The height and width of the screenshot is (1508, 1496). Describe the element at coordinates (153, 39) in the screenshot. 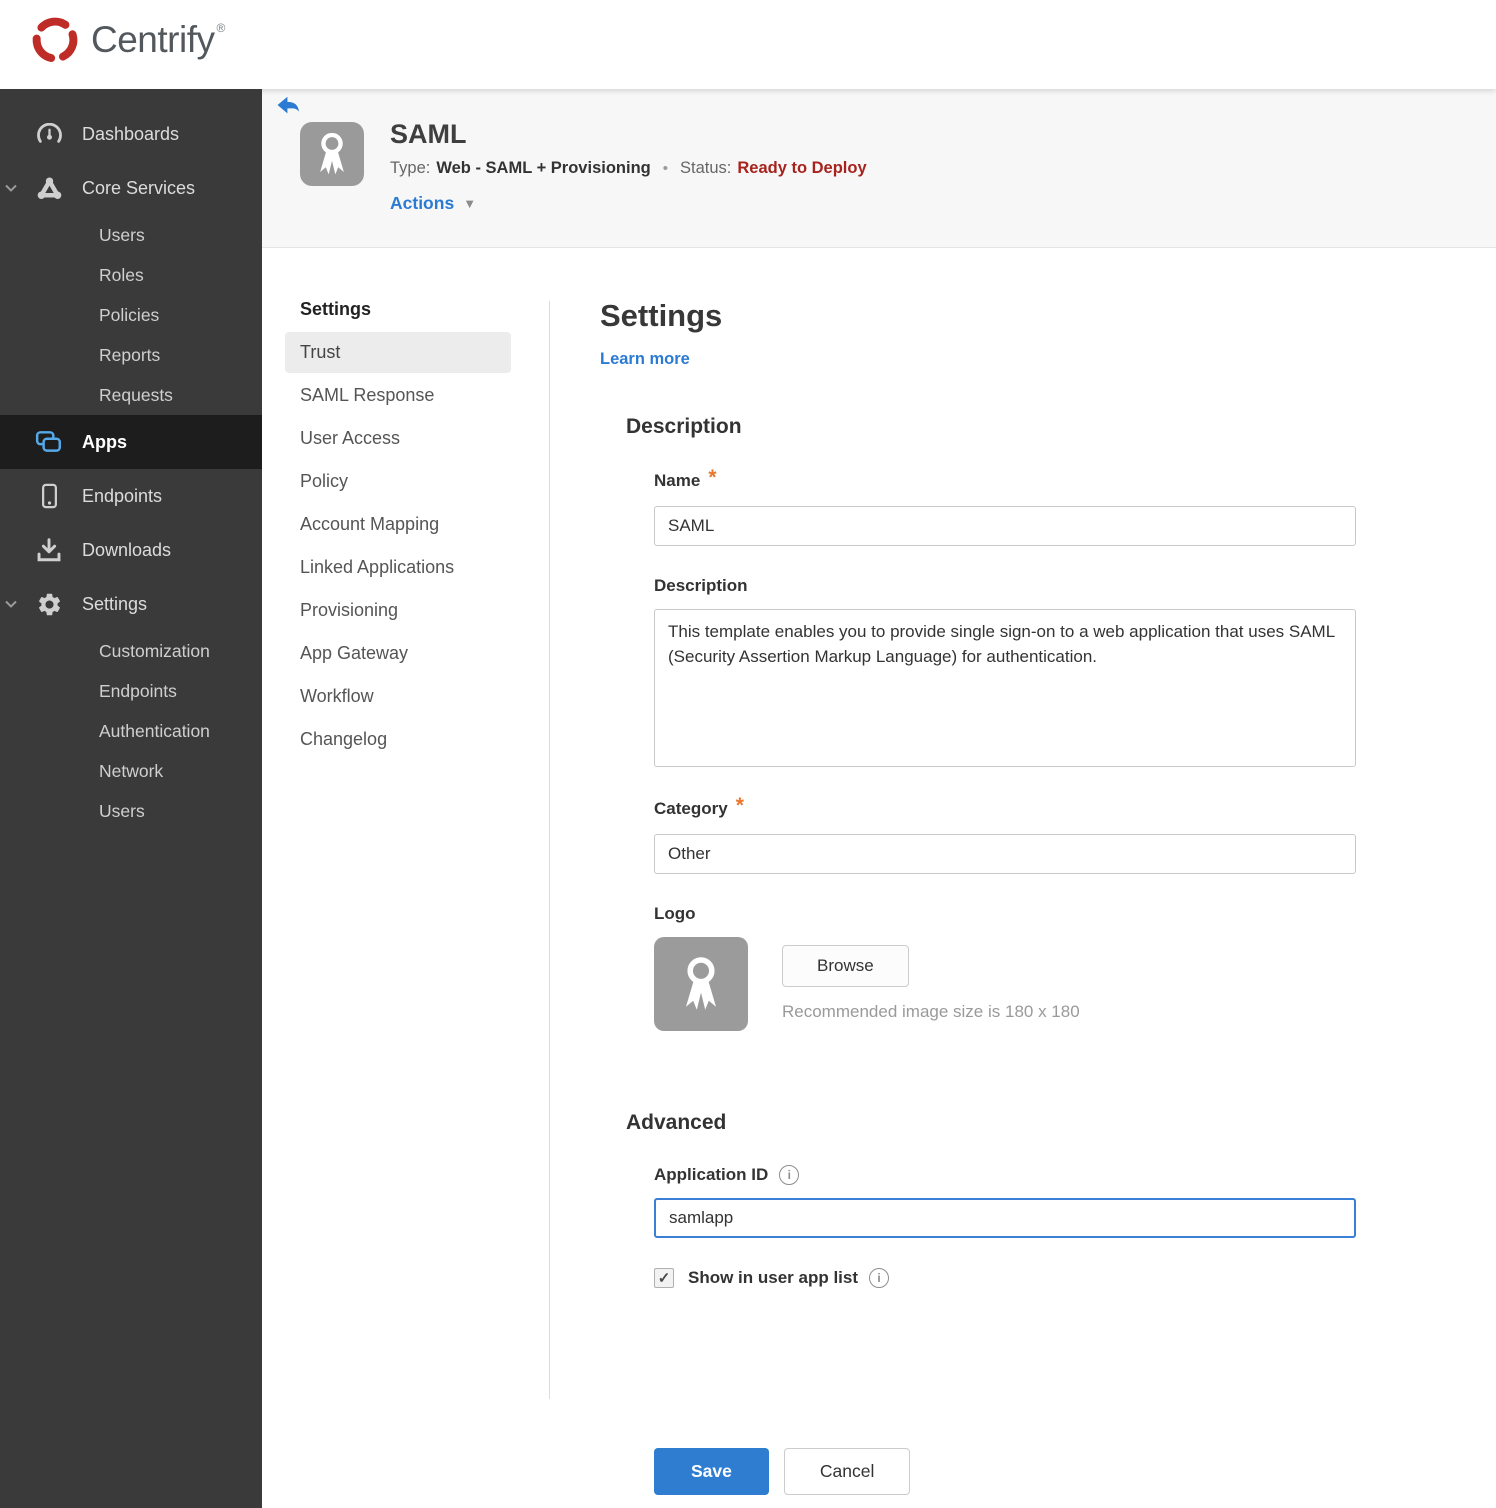

I see `brand-name: Centrify` at that location.